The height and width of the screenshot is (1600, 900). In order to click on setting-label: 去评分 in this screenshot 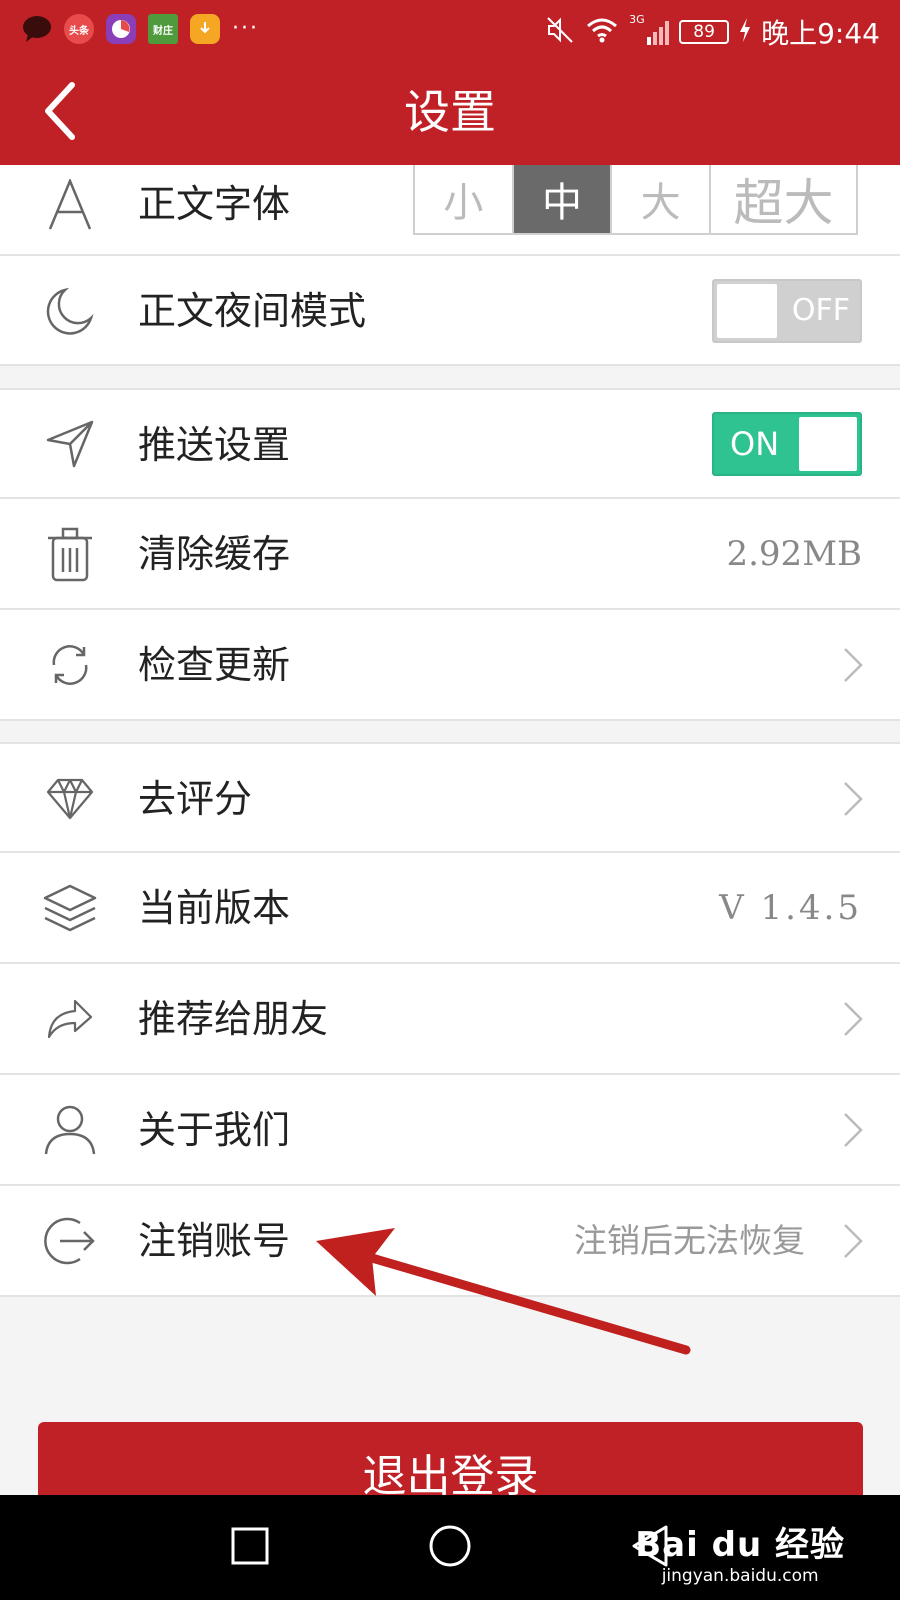, I will do `click(195, 799)`.